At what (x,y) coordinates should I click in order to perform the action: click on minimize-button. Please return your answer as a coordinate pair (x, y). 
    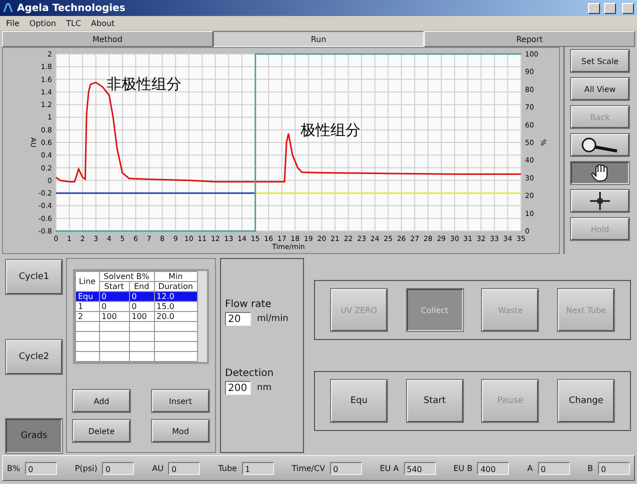
    Looking at the image, I should click on (594, 8).